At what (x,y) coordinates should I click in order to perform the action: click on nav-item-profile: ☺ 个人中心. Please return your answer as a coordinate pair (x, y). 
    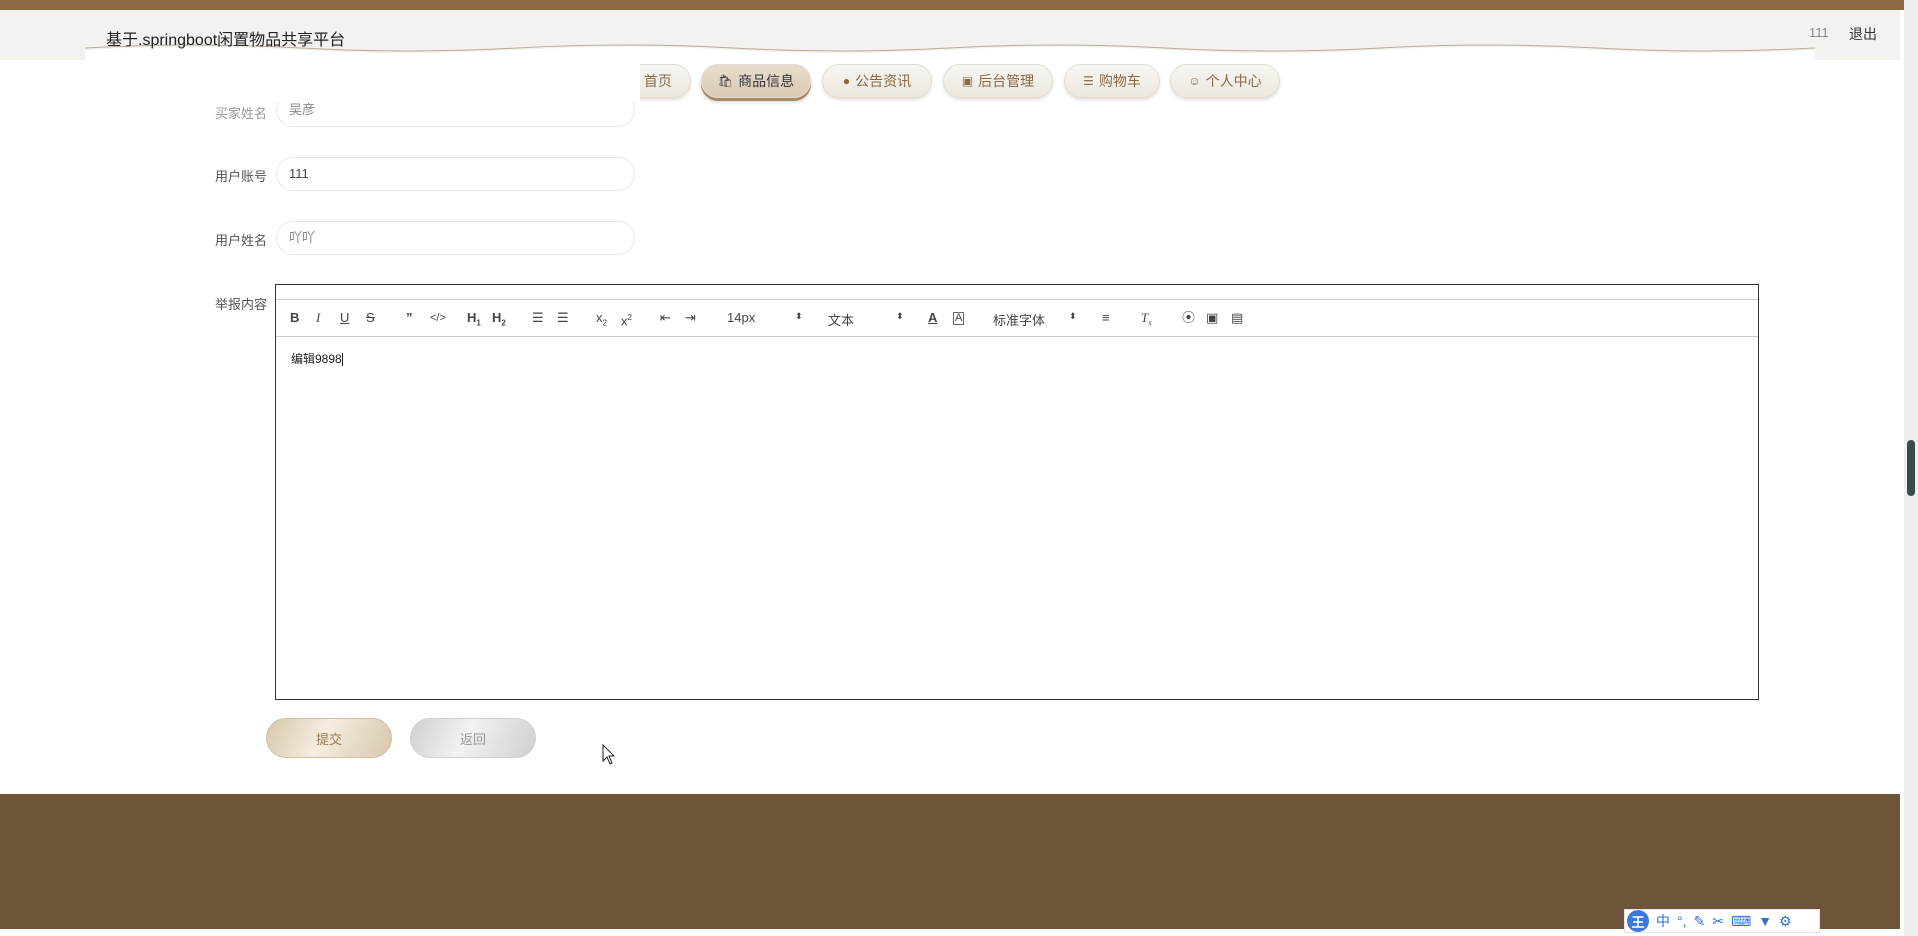
    Looking at the image, I should click on (1225, 81).